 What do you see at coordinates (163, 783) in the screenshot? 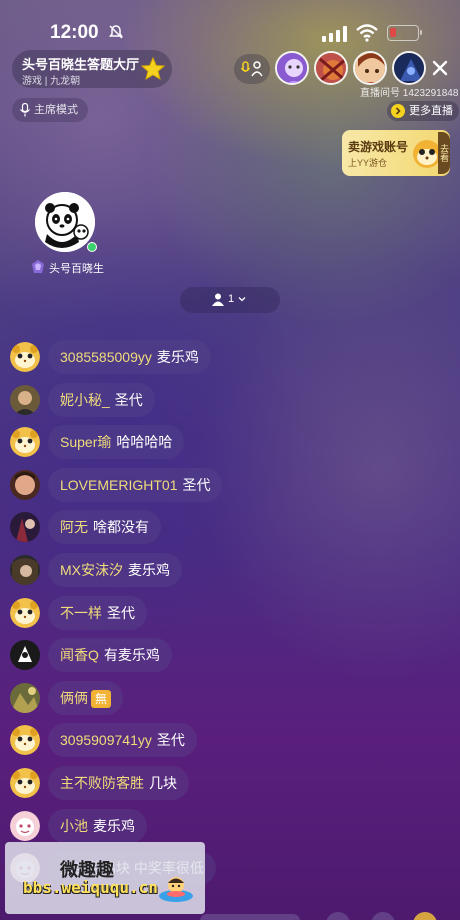
I see `chat-text: 几块` at bounding box center [163, 783].